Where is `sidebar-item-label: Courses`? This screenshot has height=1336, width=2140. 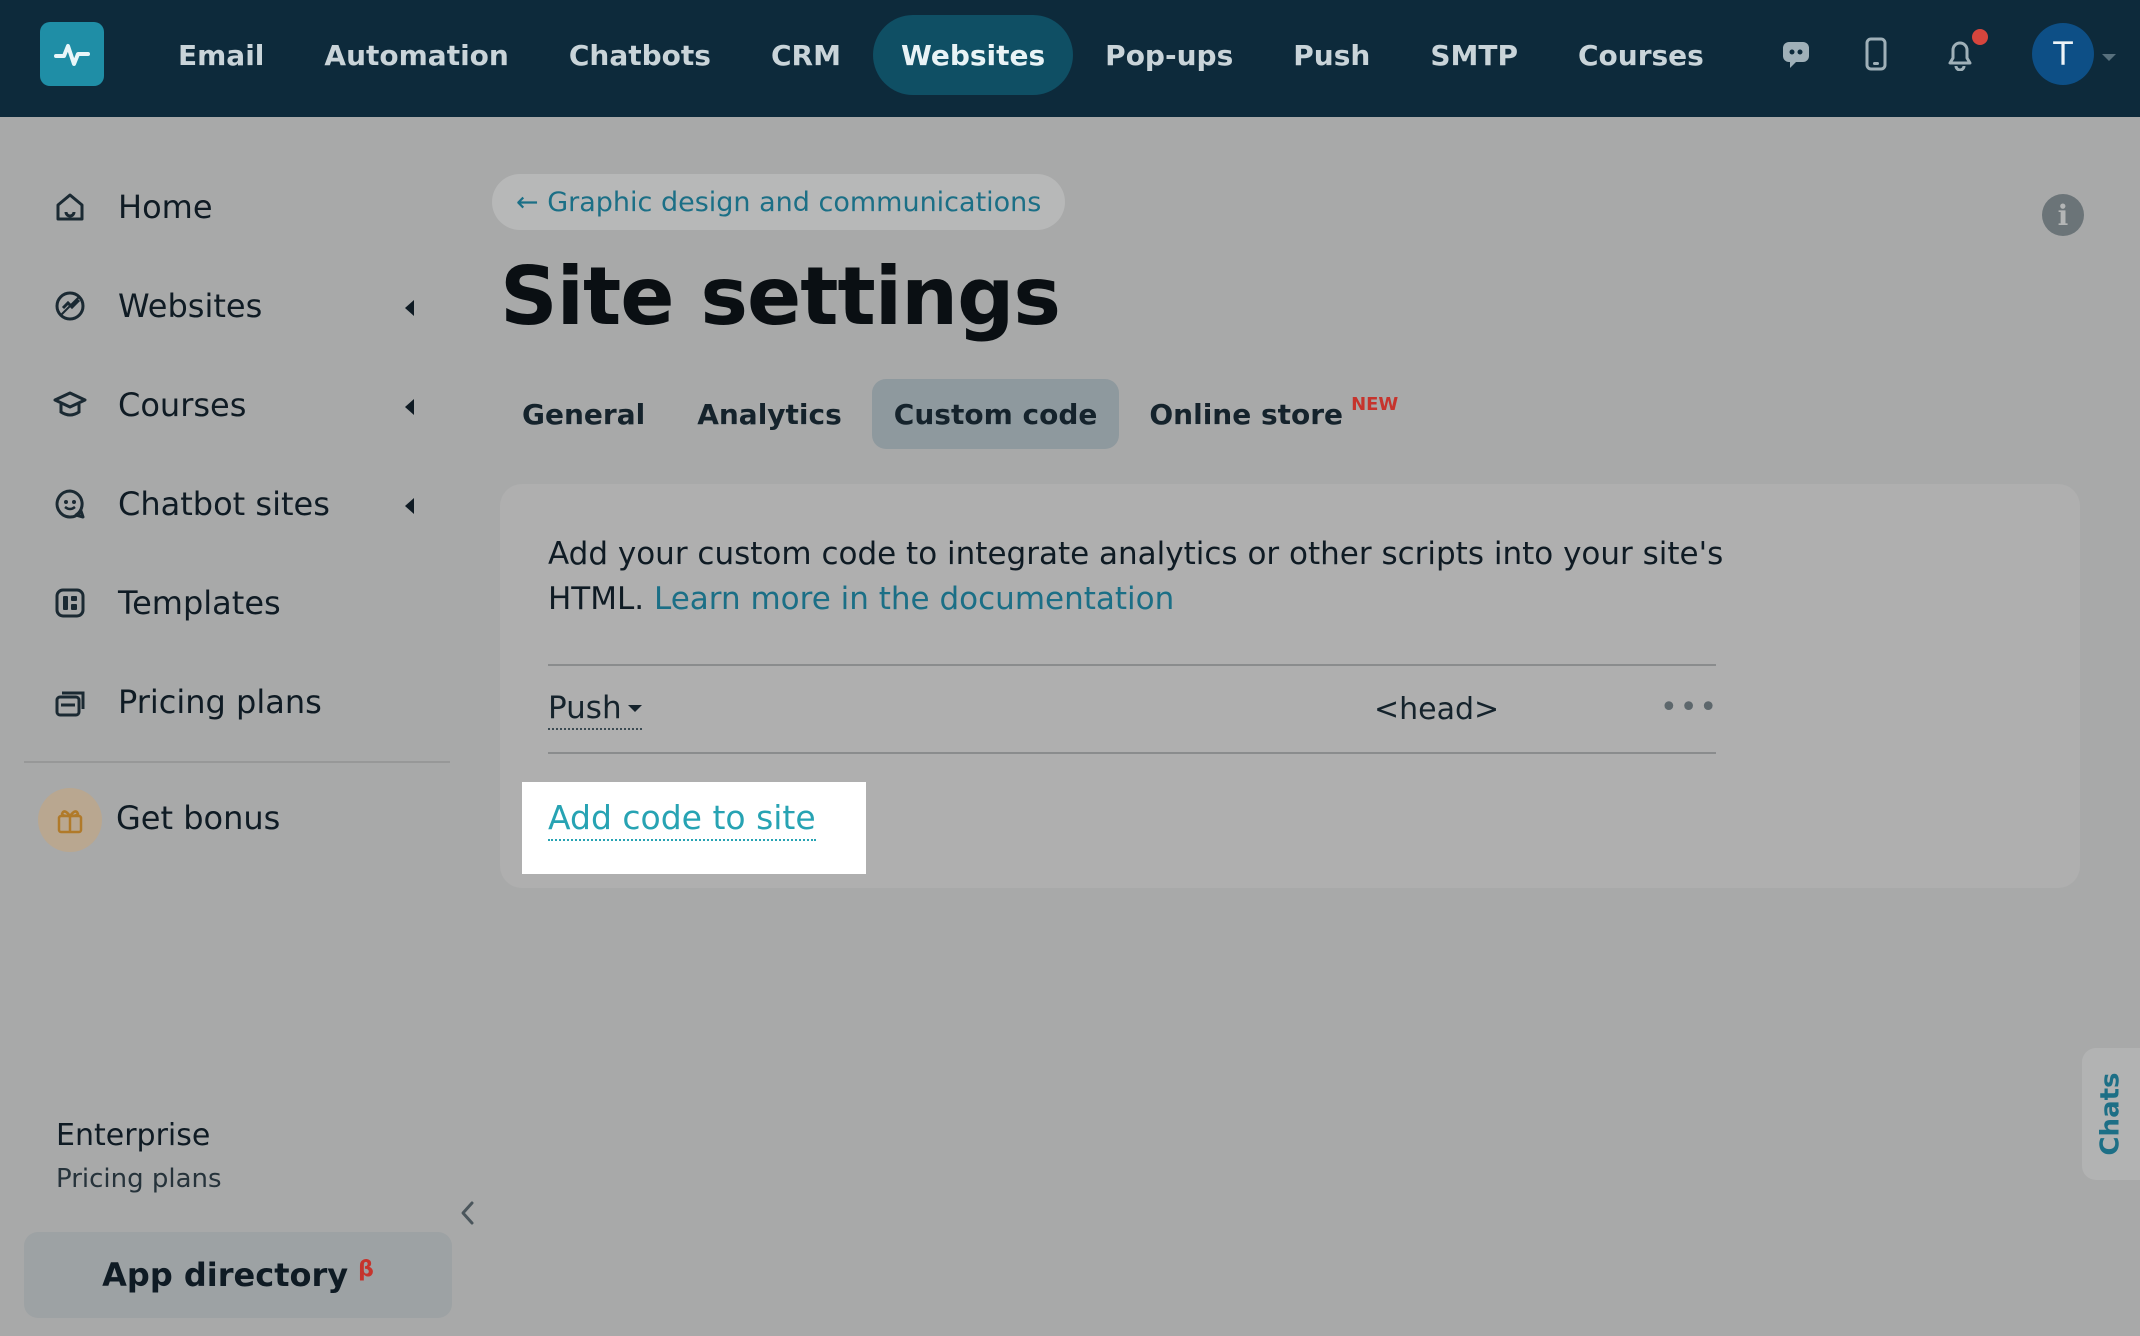 sidebar-item-label: Courses is located at coordinates (182, 405).